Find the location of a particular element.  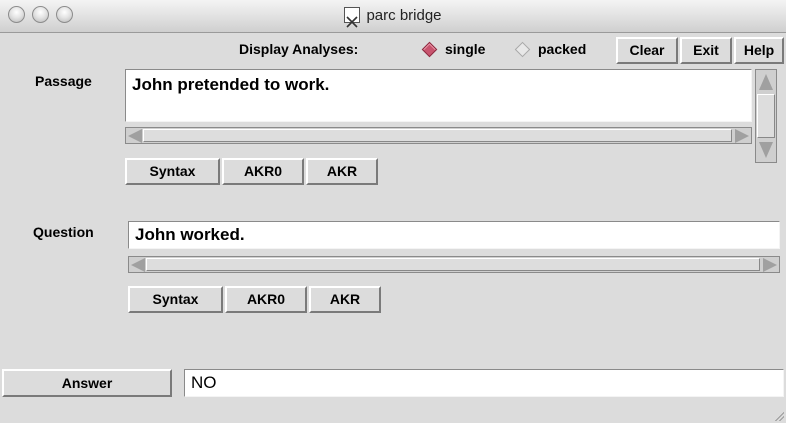

help-button: Help is located at coordinates (759, 50).